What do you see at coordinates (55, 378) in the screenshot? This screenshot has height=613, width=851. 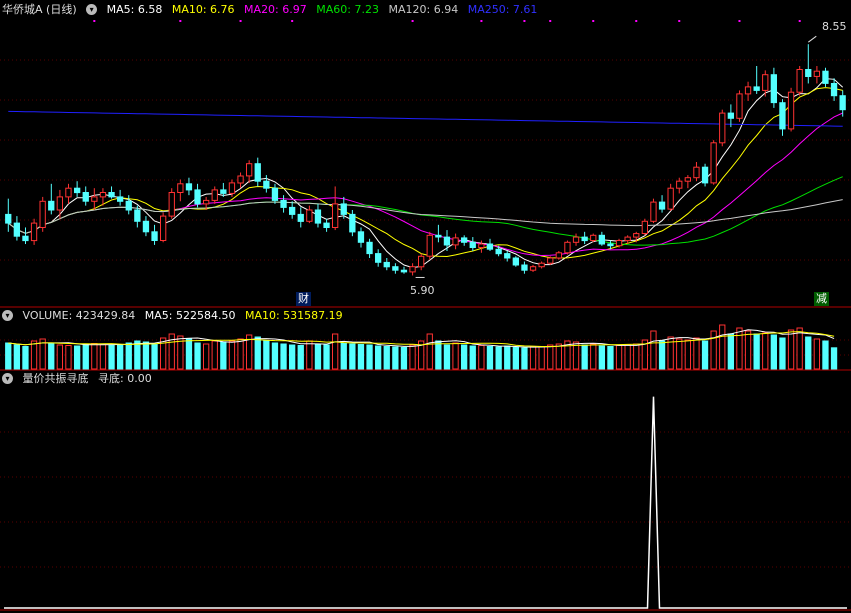 I see `indicator-title: 量价共振寻底` at bounding box center [55, 378].